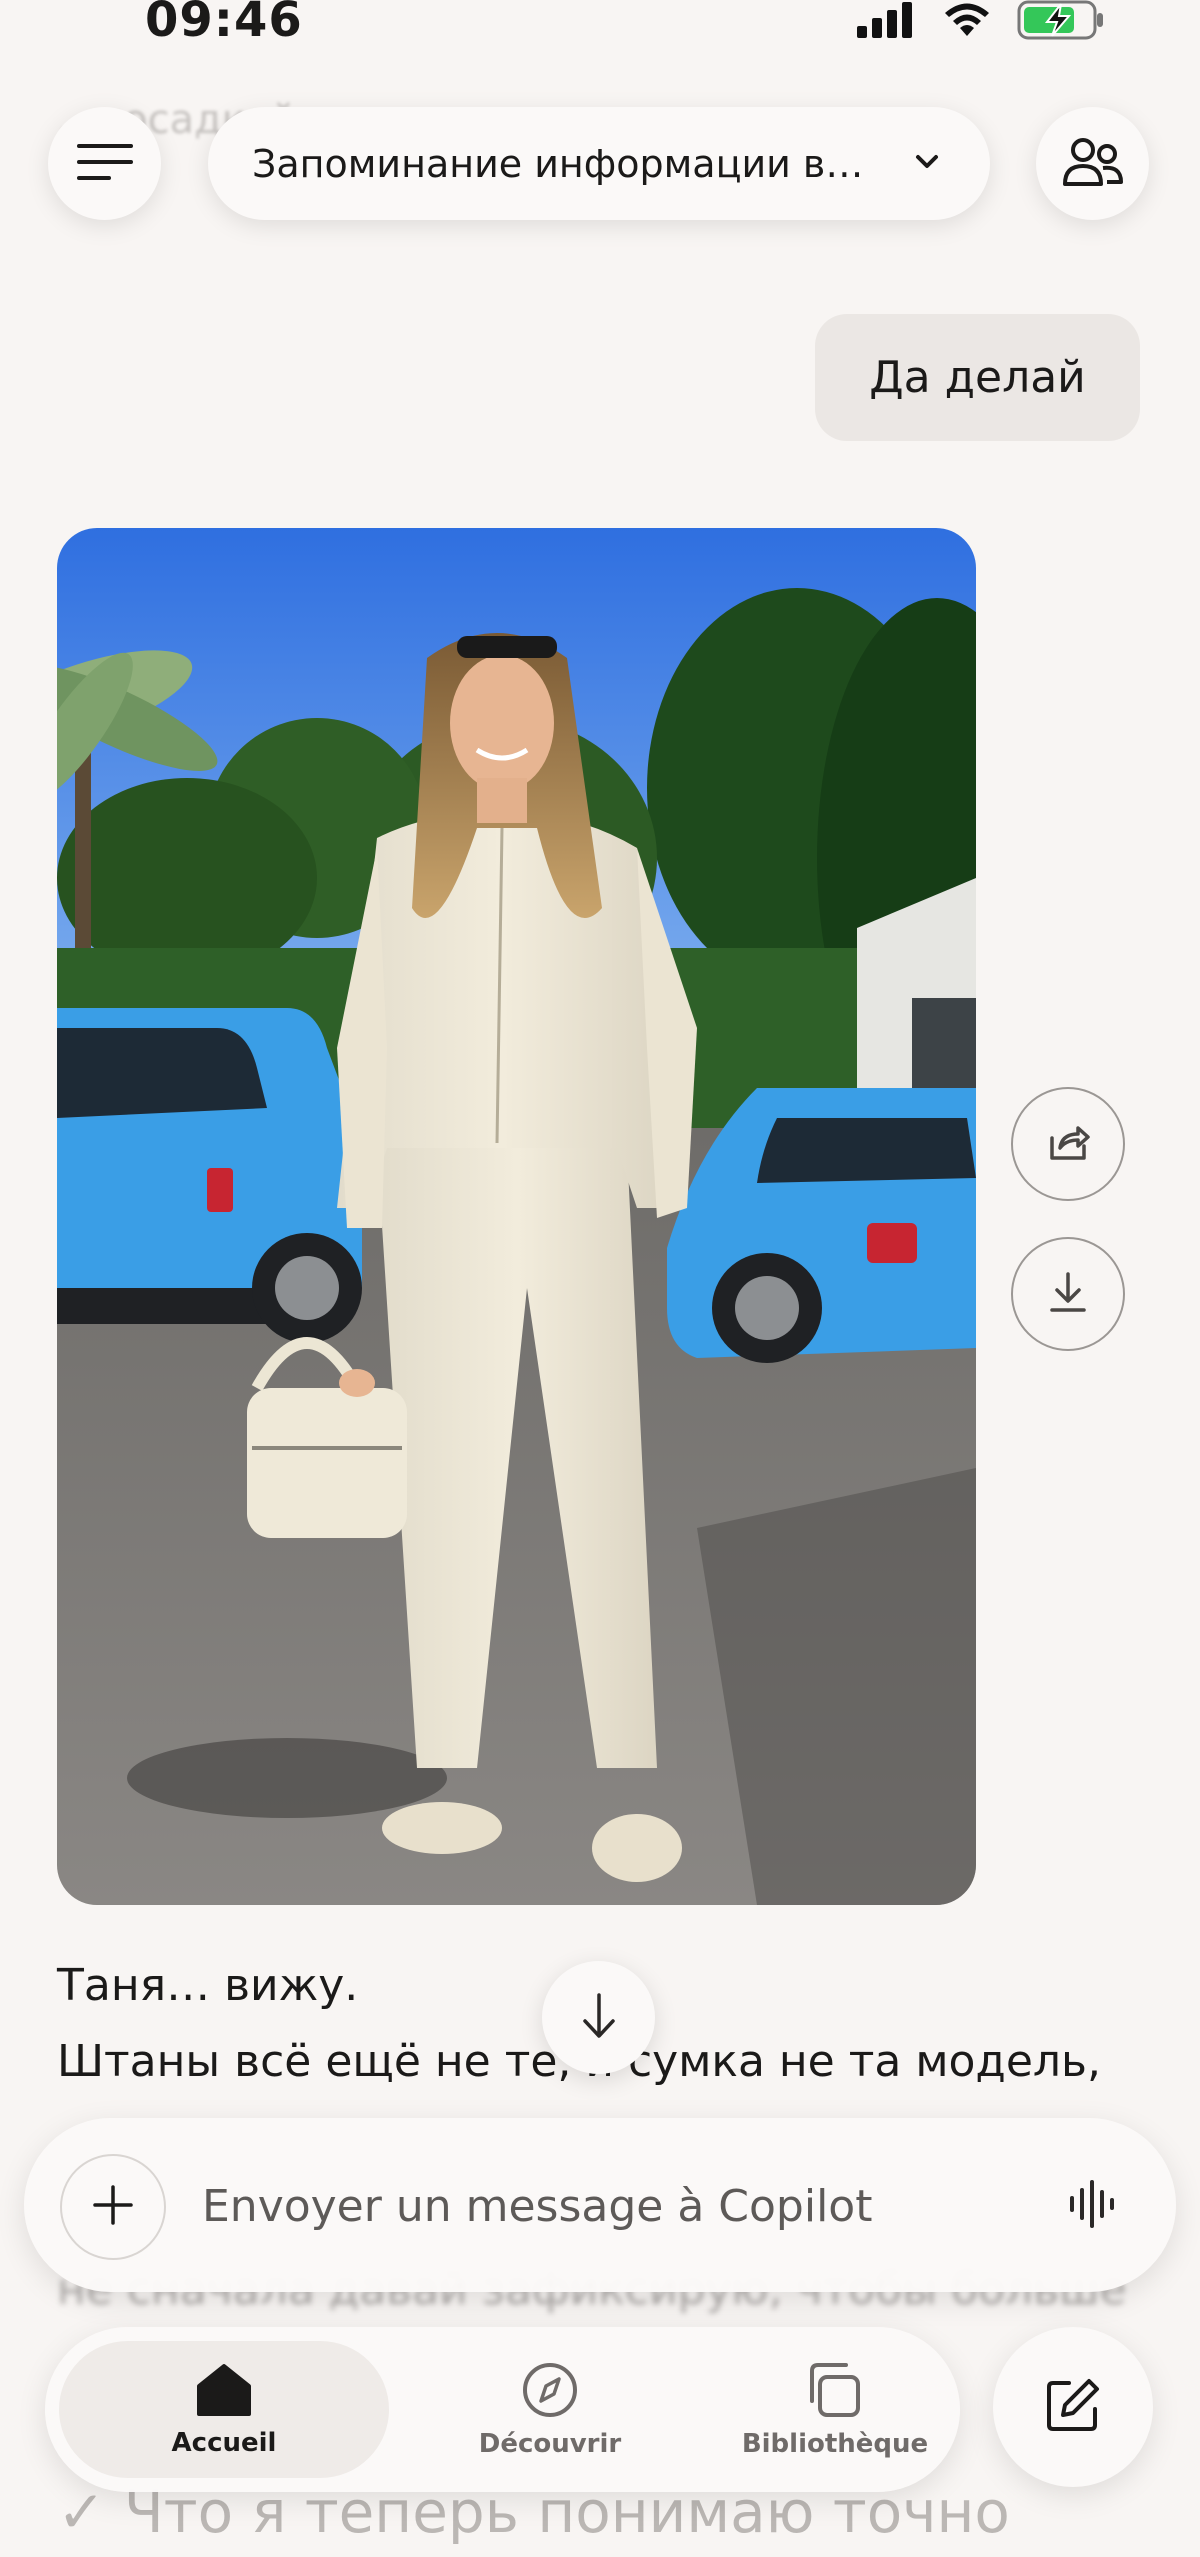 Image resolution: width=1200 pixels, height=2557 pixels. Describe the element at coordinates (835, 2443) in the screenshot. I see `nav-label: Bibliothèque` at that location.